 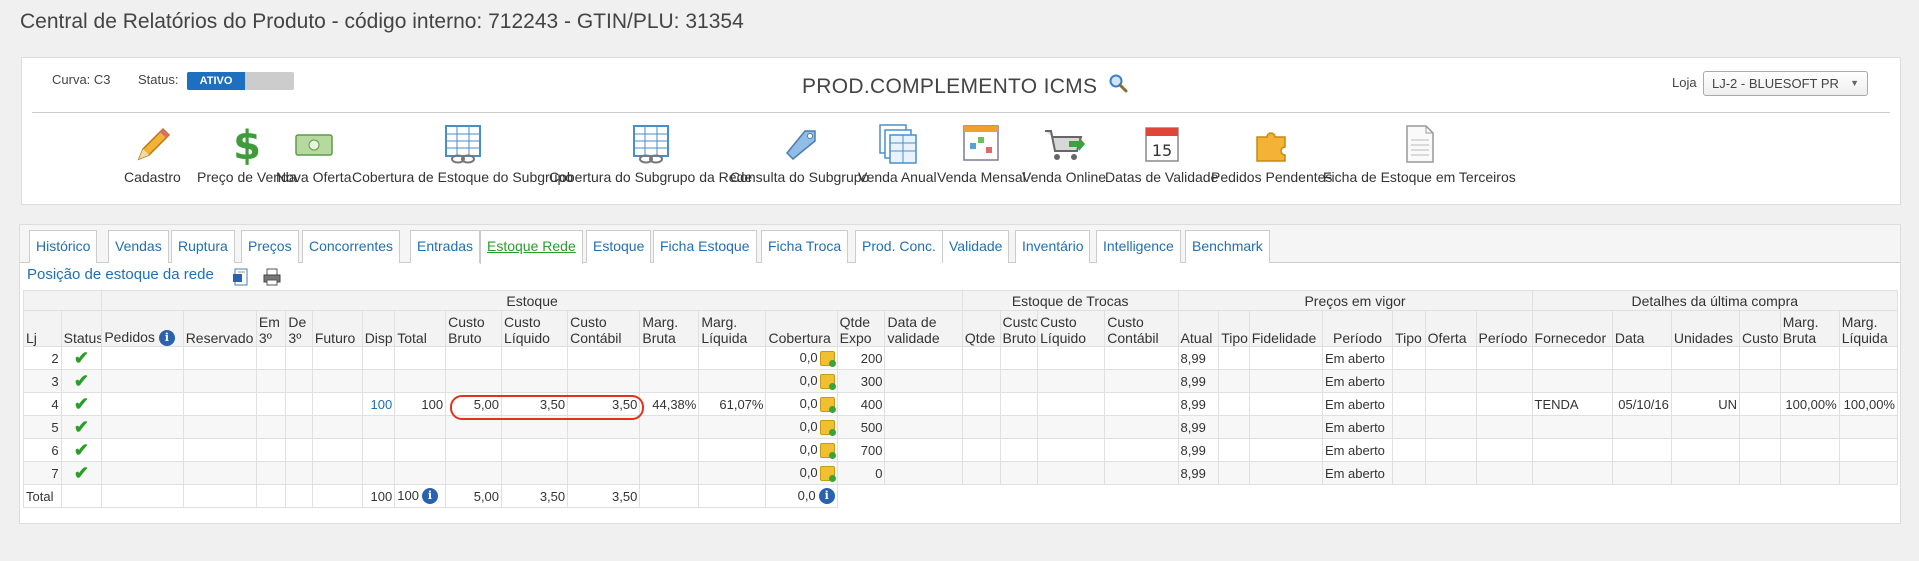 What do you see at coordinates (272, 277) in the screenshot?
I see `printer-icon` at bounding box center [272, 277].